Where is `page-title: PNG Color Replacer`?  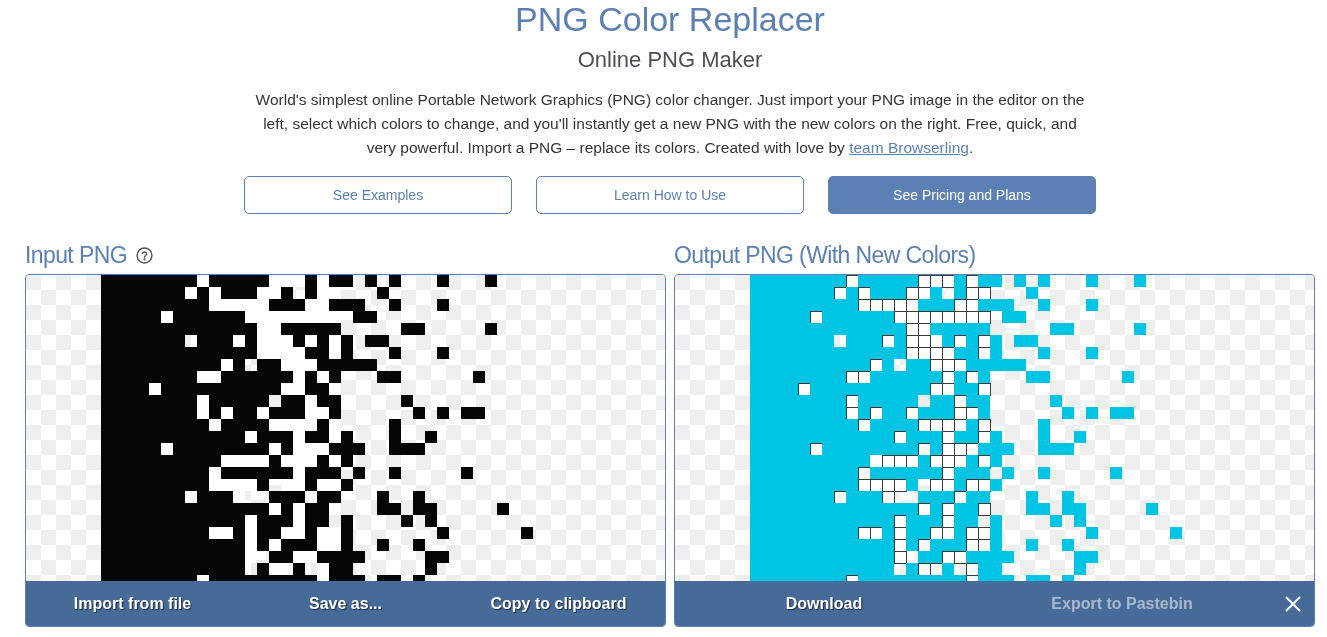 page-title: PNG Color Replacer is located at coordinates (670, 19).